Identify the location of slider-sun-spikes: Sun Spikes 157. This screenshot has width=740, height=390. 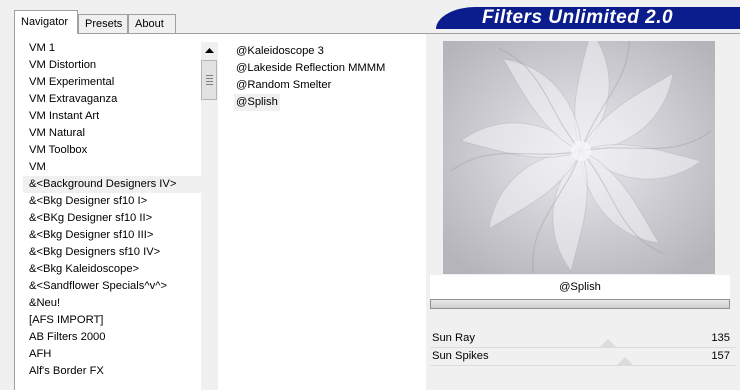
(583, 357).